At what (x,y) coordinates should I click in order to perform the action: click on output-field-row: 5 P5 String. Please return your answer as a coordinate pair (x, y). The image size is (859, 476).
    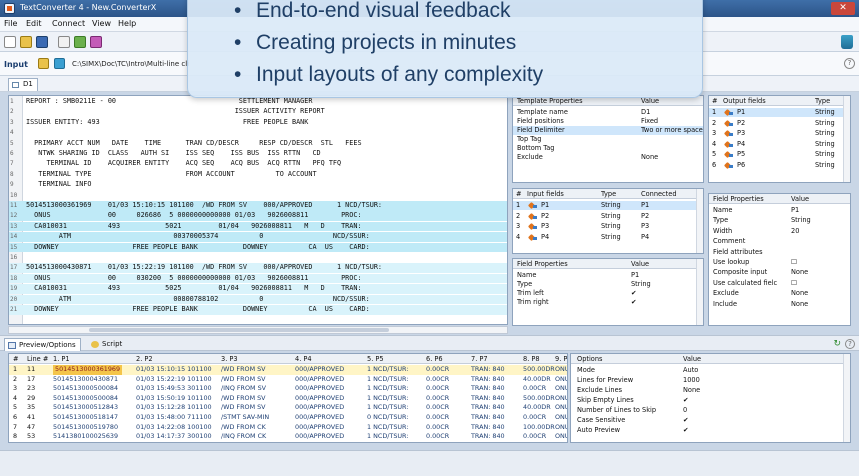
    Looking at the image, I should click on (779, 154).